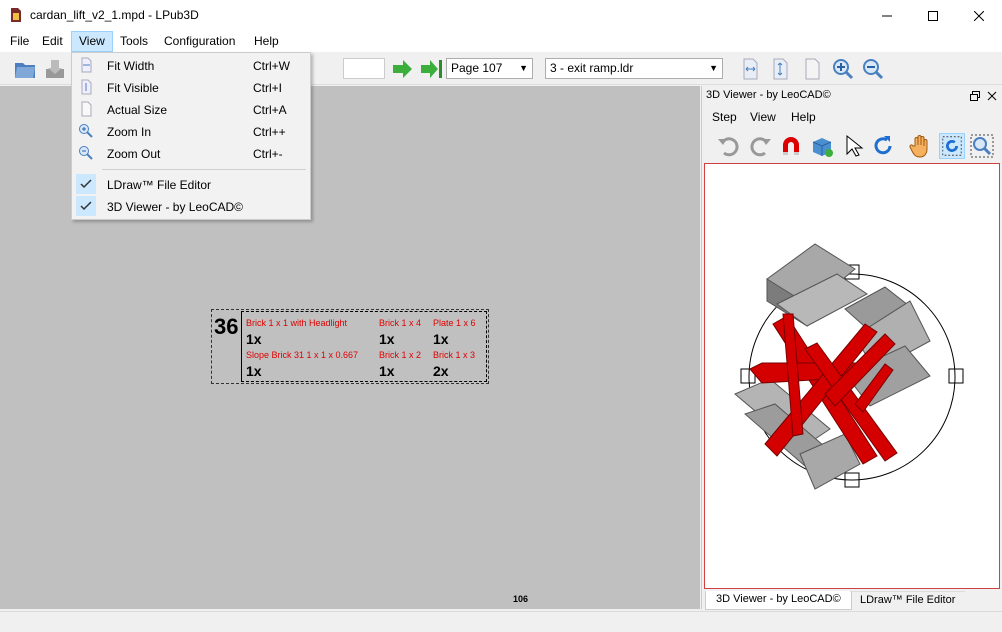 Image resolution: width=1002 pixels, height=632 pixels. I want to click on menu-item-zoom-out: Zoom Out Ctrl+-, so click(191, 153).